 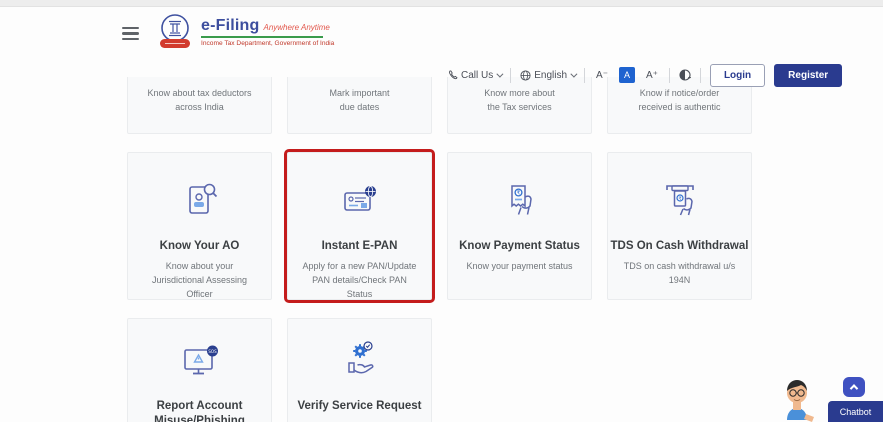 I want to click on font-increase-button: A⁺, so click(x=652, y=75).